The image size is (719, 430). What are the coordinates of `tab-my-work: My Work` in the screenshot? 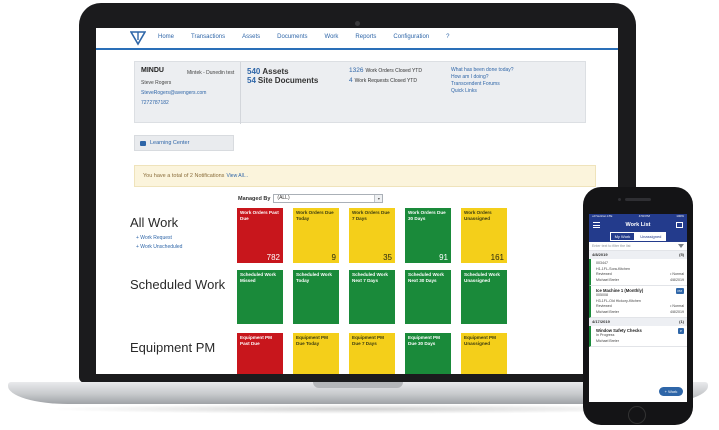 It's located at (622, 236).